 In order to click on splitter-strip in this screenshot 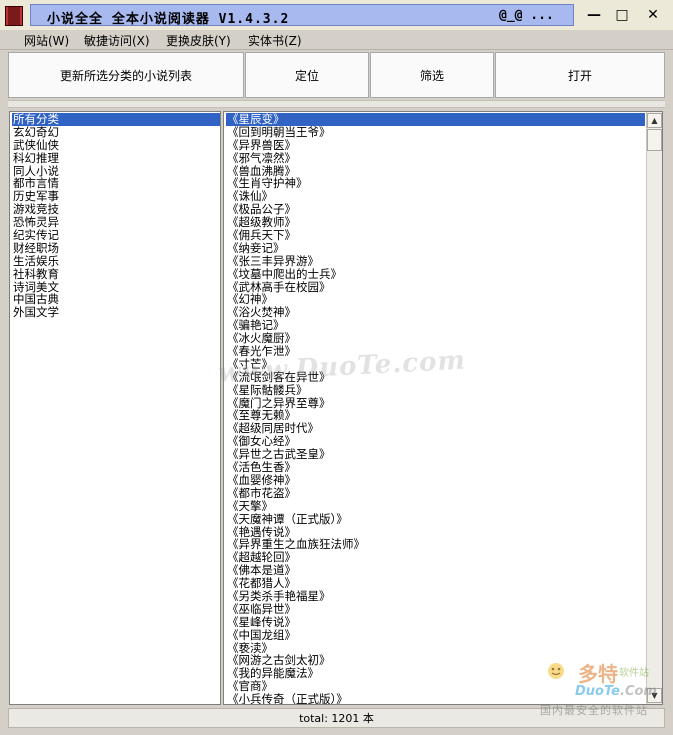, I will do `click(336, 104)`.